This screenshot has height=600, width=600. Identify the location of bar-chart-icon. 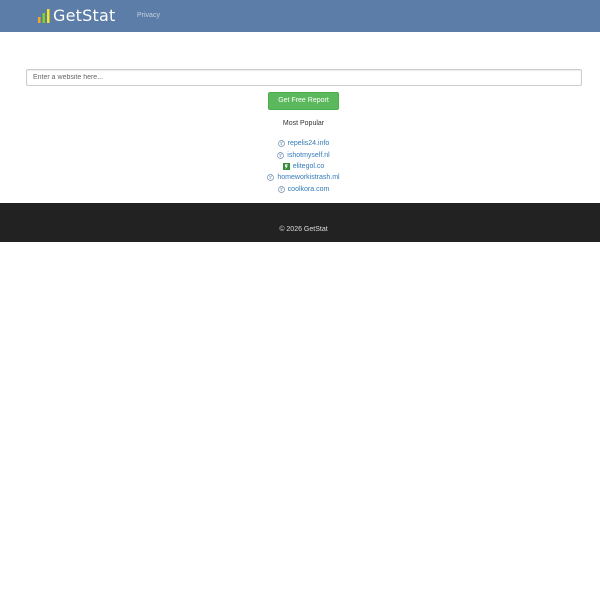
(44, 16).